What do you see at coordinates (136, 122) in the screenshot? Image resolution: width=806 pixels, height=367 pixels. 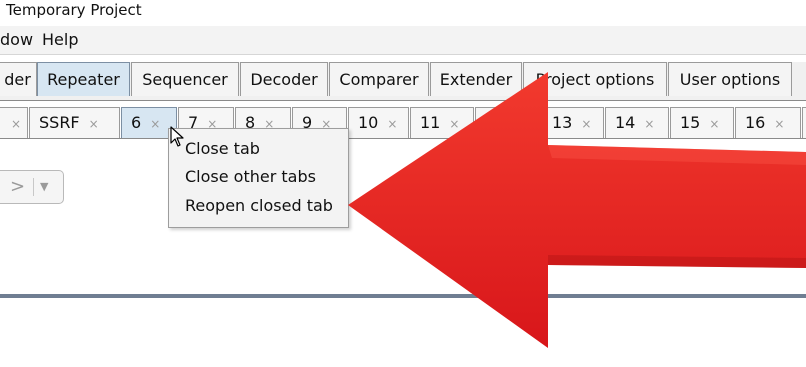 I see `tab-label: 6` at bounding box center [136, 122].